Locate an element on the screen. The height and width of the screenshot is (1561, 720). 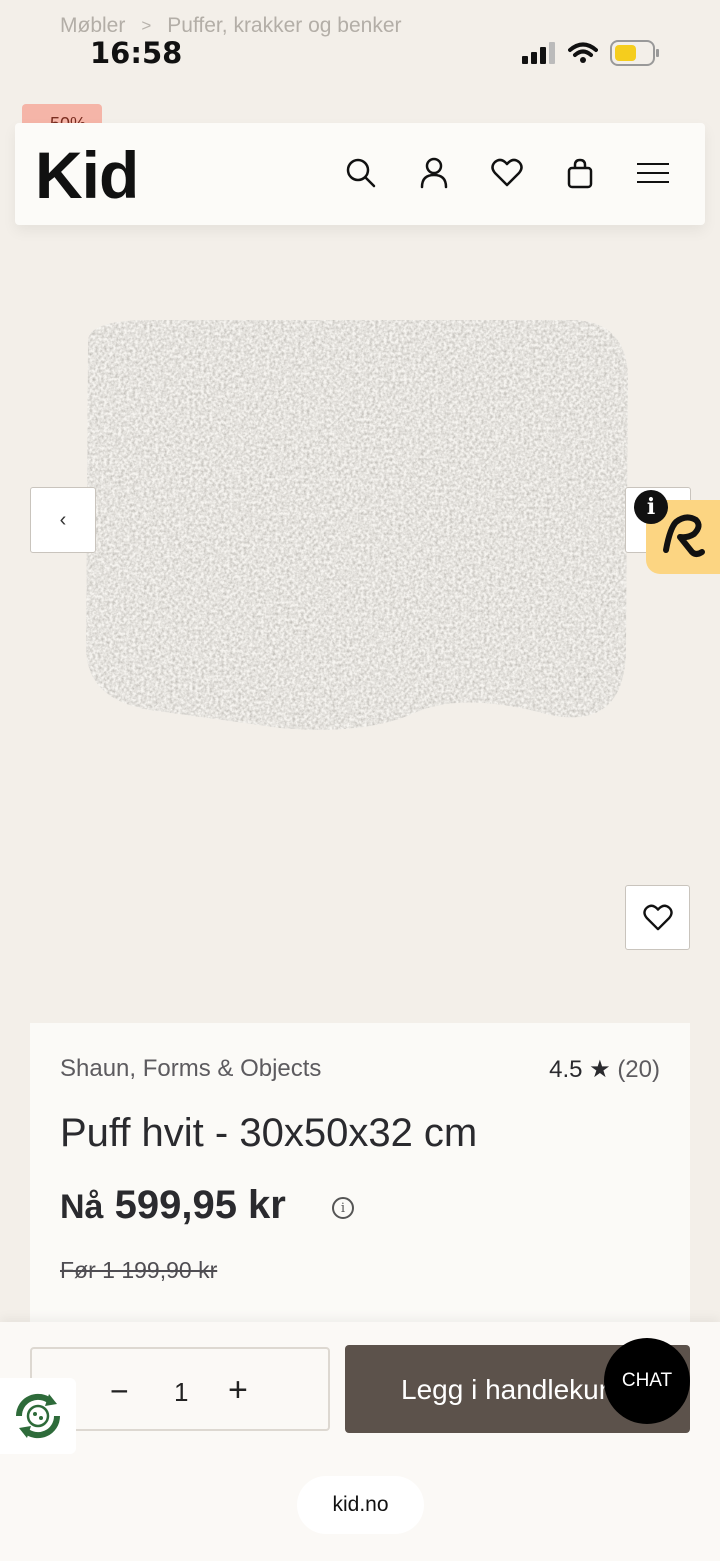
url-pill: kid.no is located at coordinates (360, 1505).